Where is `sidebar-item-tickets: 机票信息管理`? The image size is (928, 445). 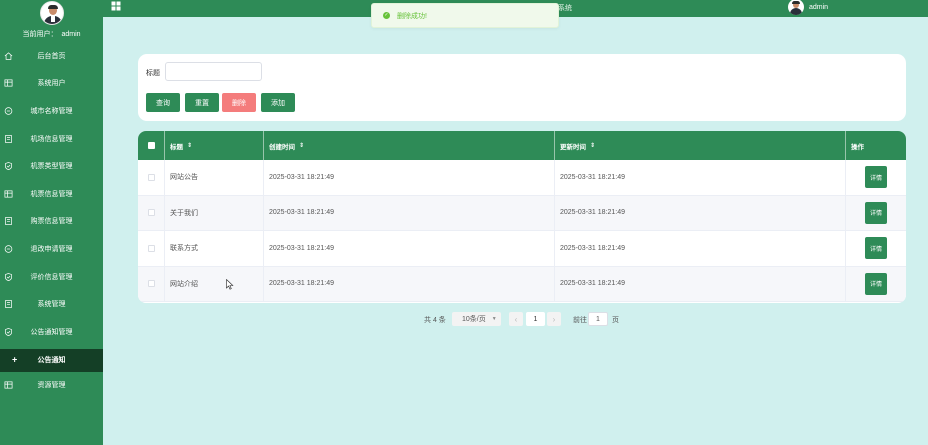 sidebar-item-tickets: 机票信息管理 is located at coordinates (51, 194).